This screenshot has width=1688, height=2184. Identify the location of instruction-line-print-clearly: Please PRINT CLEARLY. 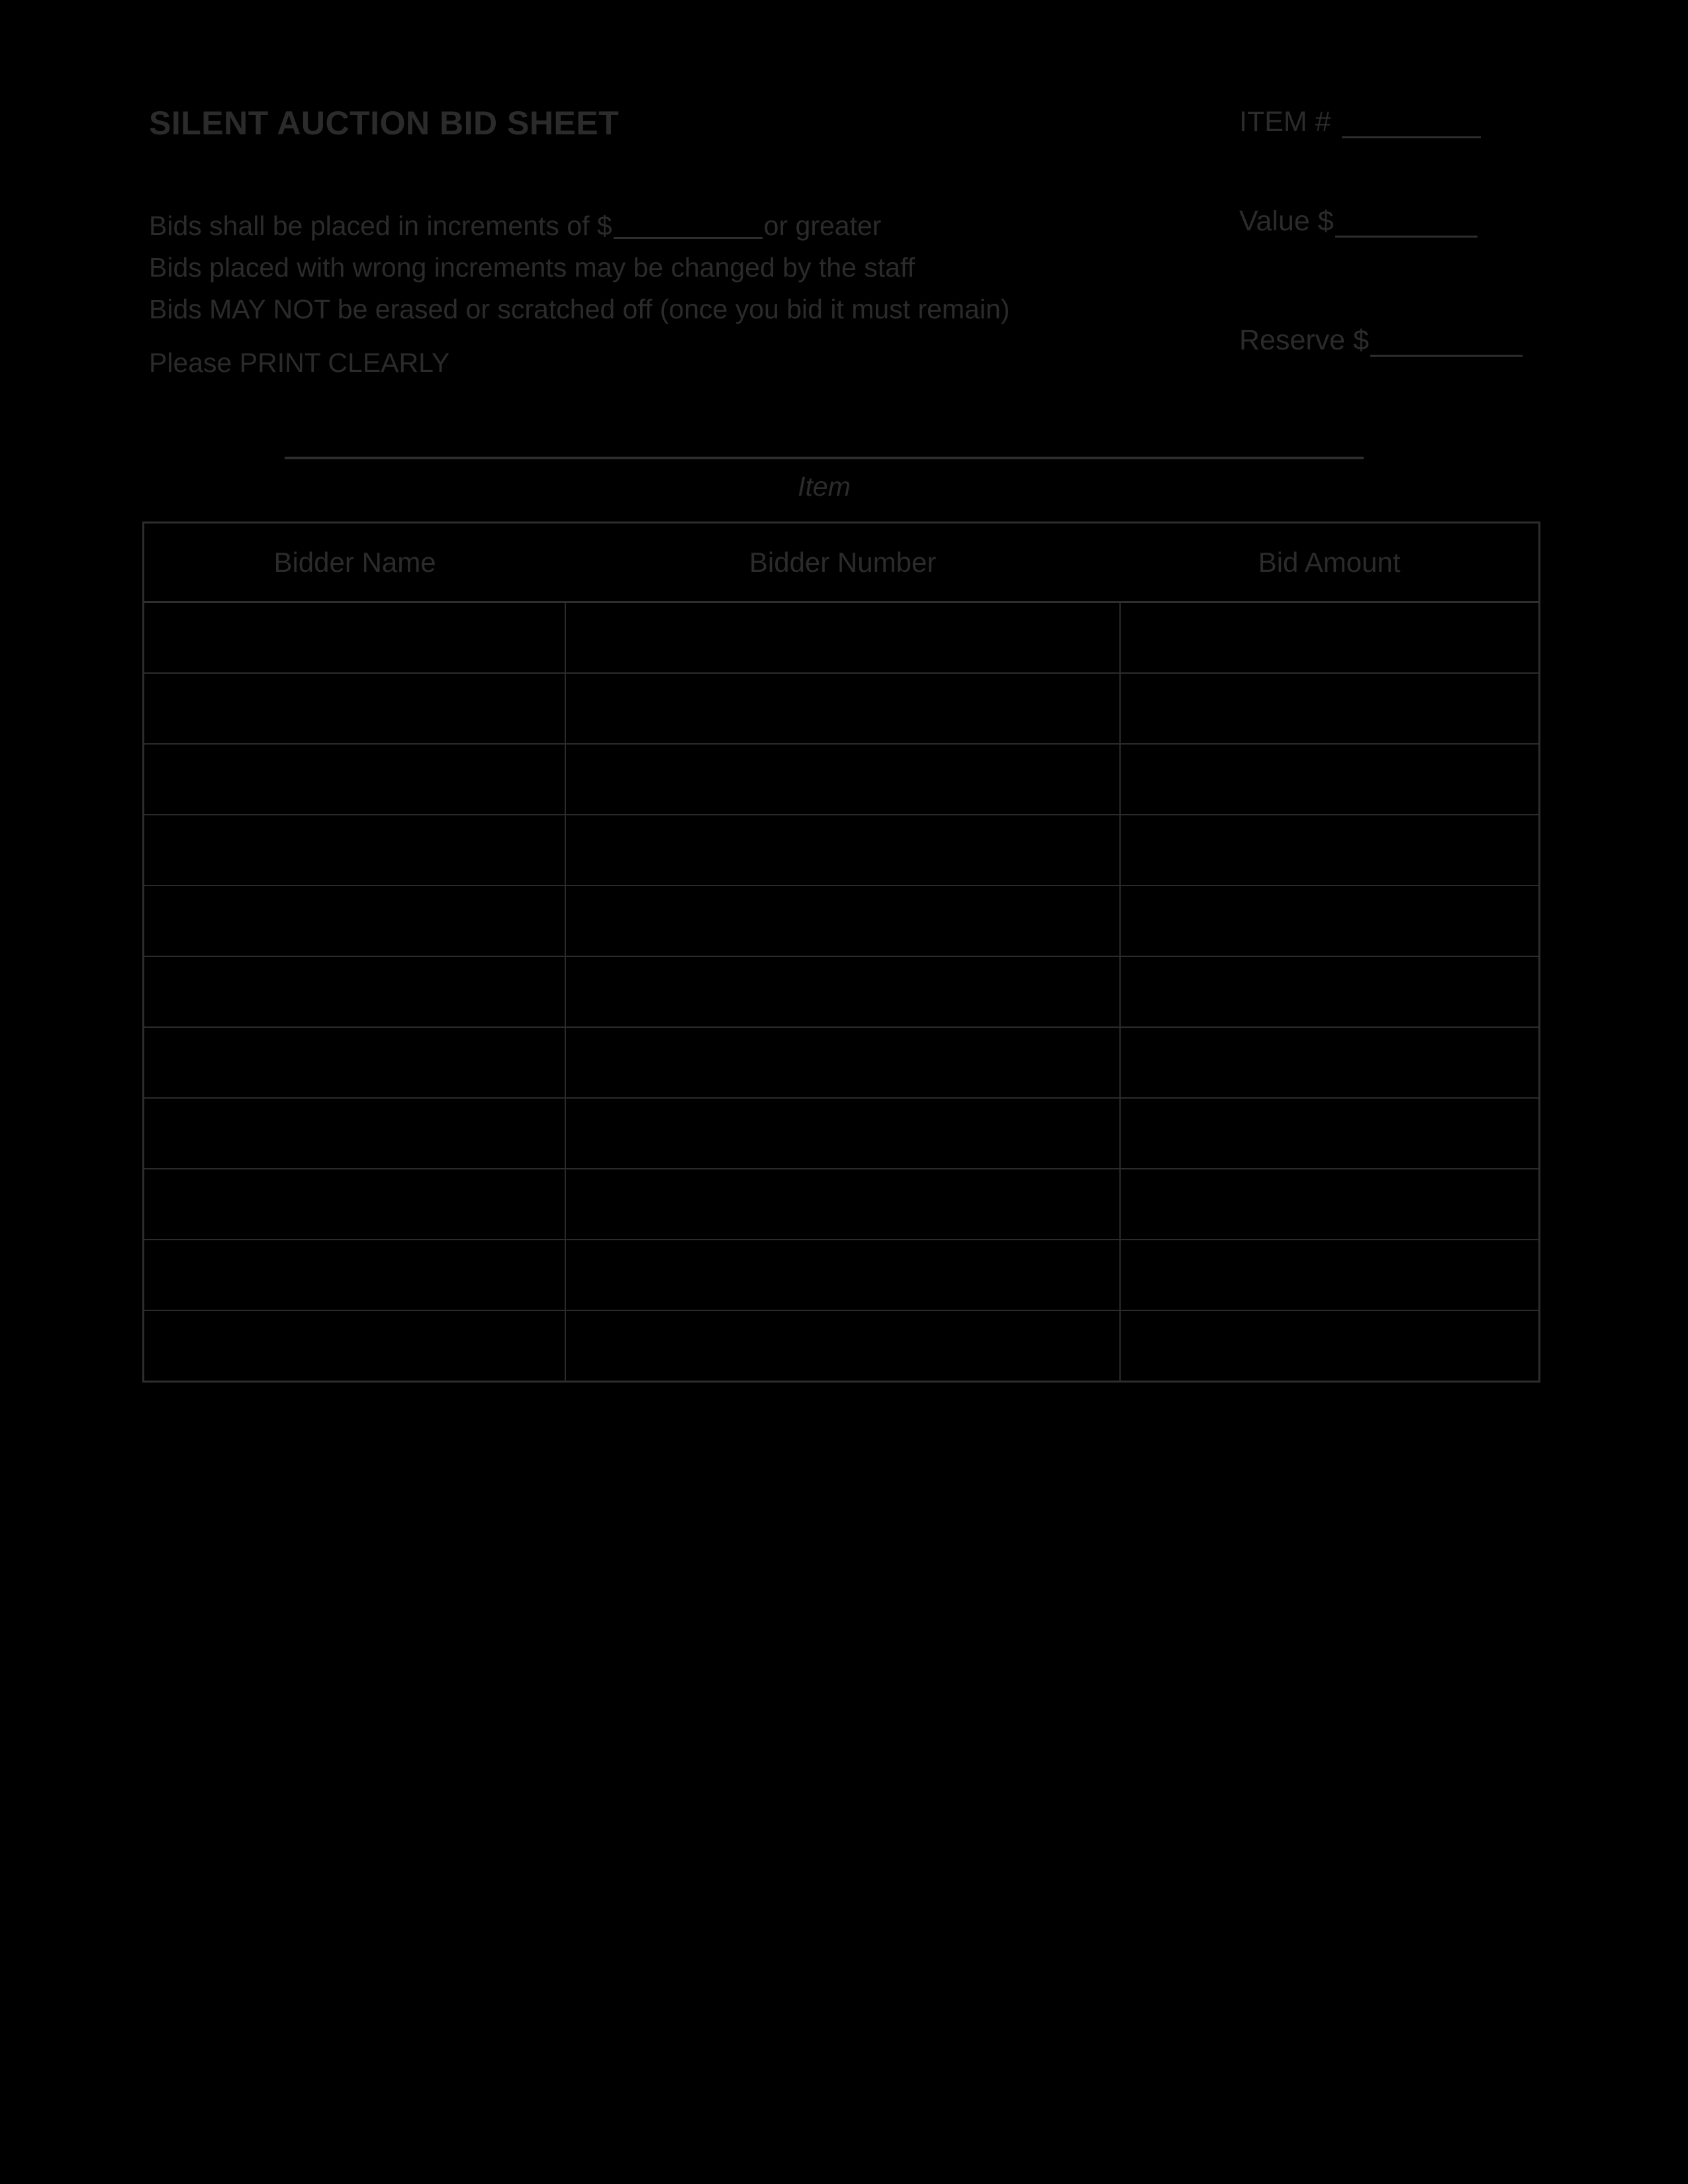
(299, 363).